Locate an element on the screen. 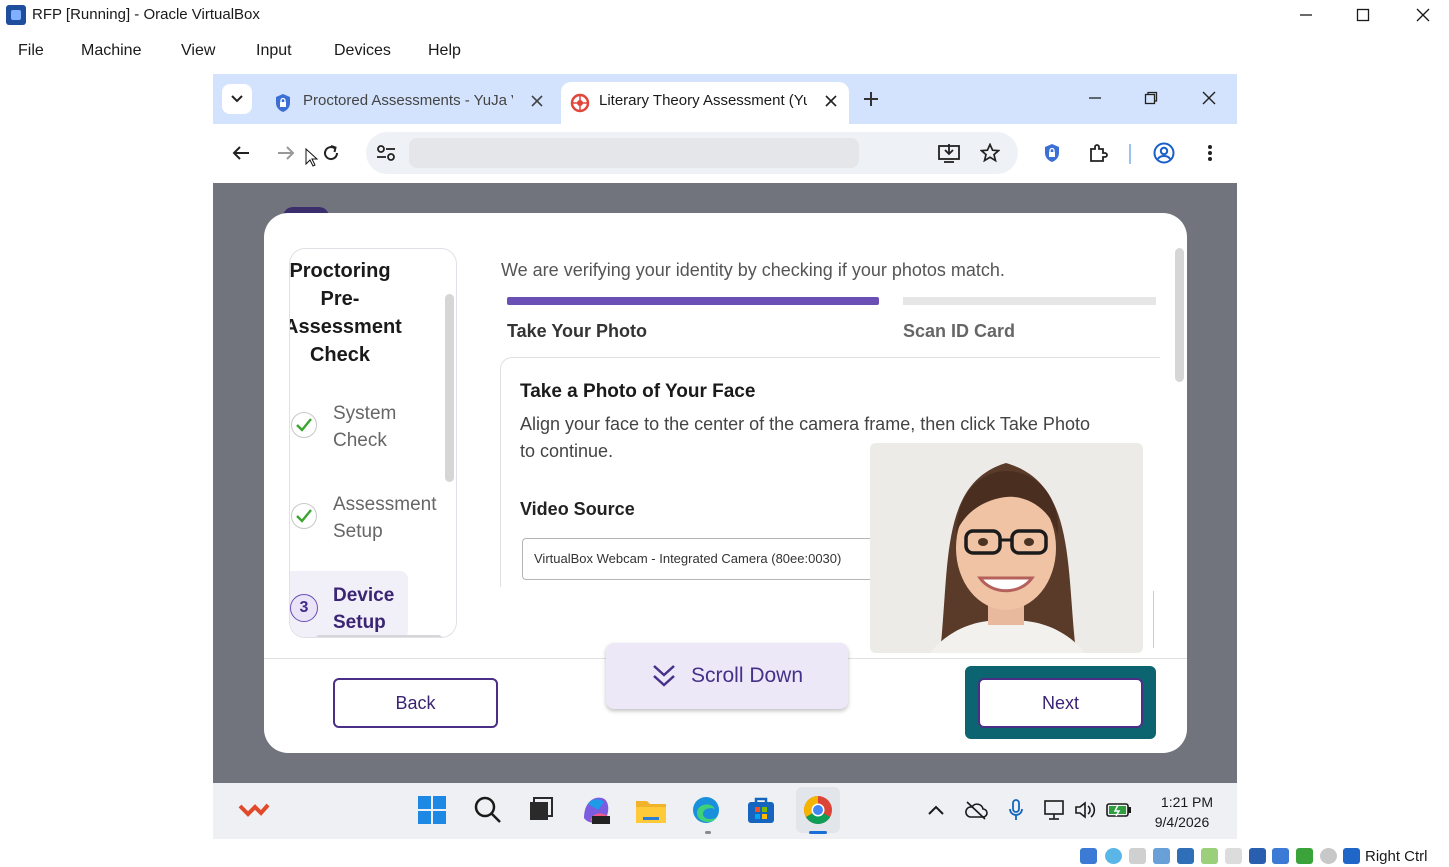  close-window-button is located at coordinates (1423, 15).